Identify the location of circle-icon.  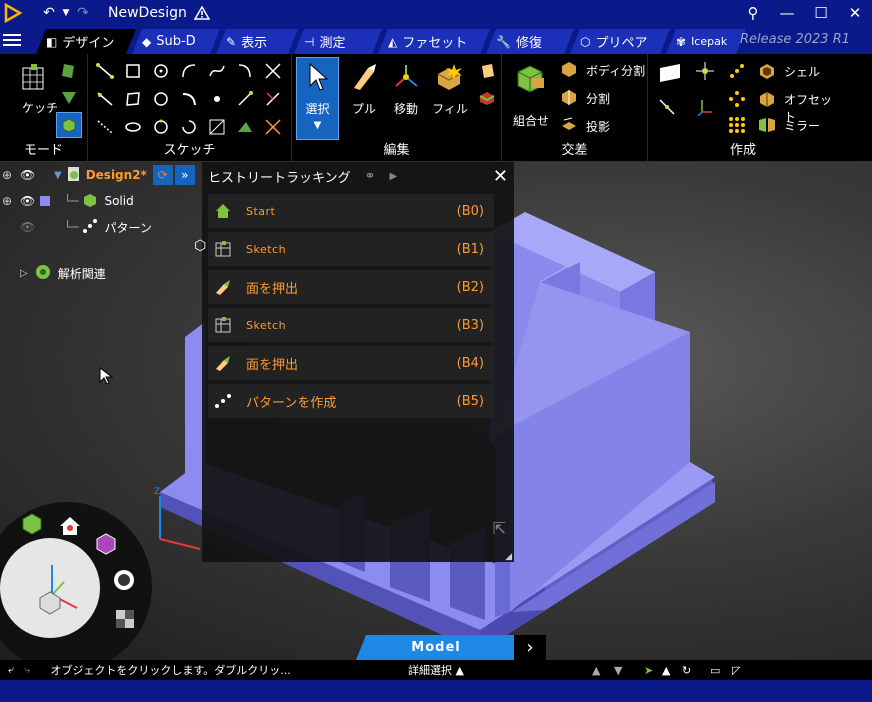
(161, 71).